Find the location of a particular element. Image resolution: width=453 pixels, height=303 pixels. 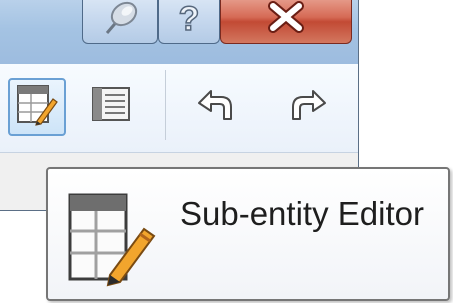

form-view-button is located at coordinates (111, 107).